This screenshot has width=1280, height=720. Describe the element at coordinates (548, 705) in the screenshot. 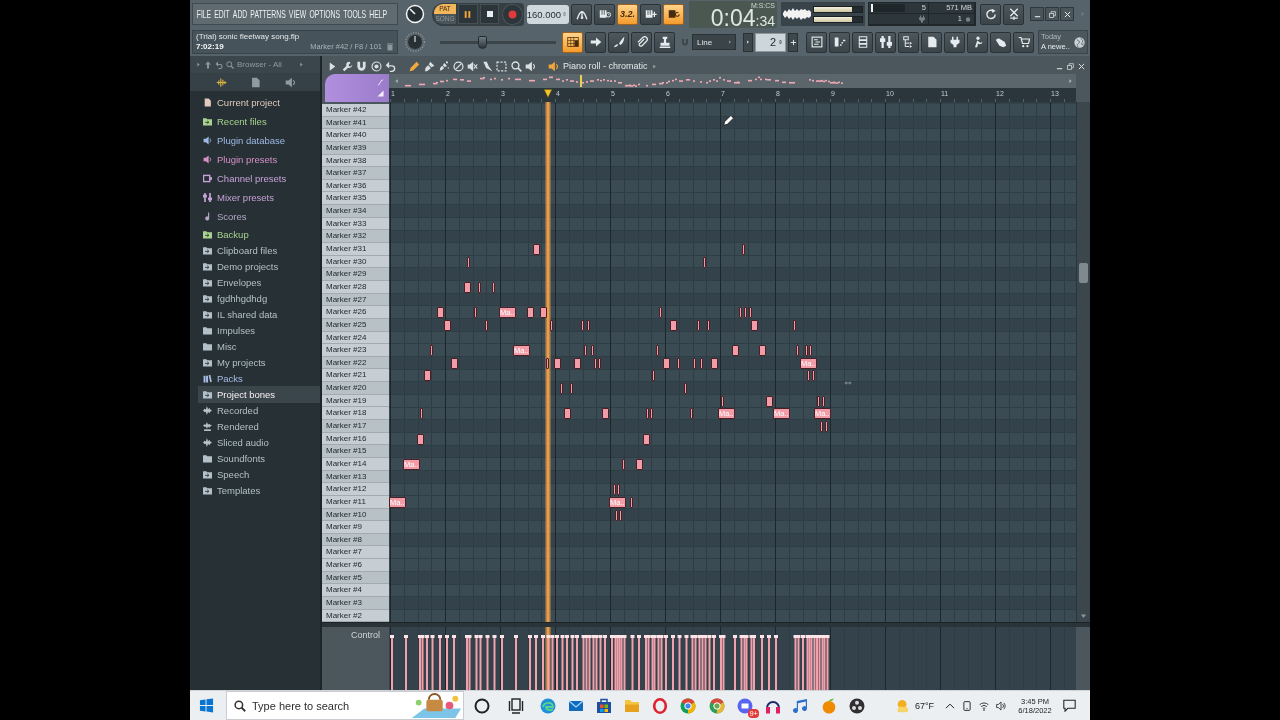

I see `swirl-icon` at that location.